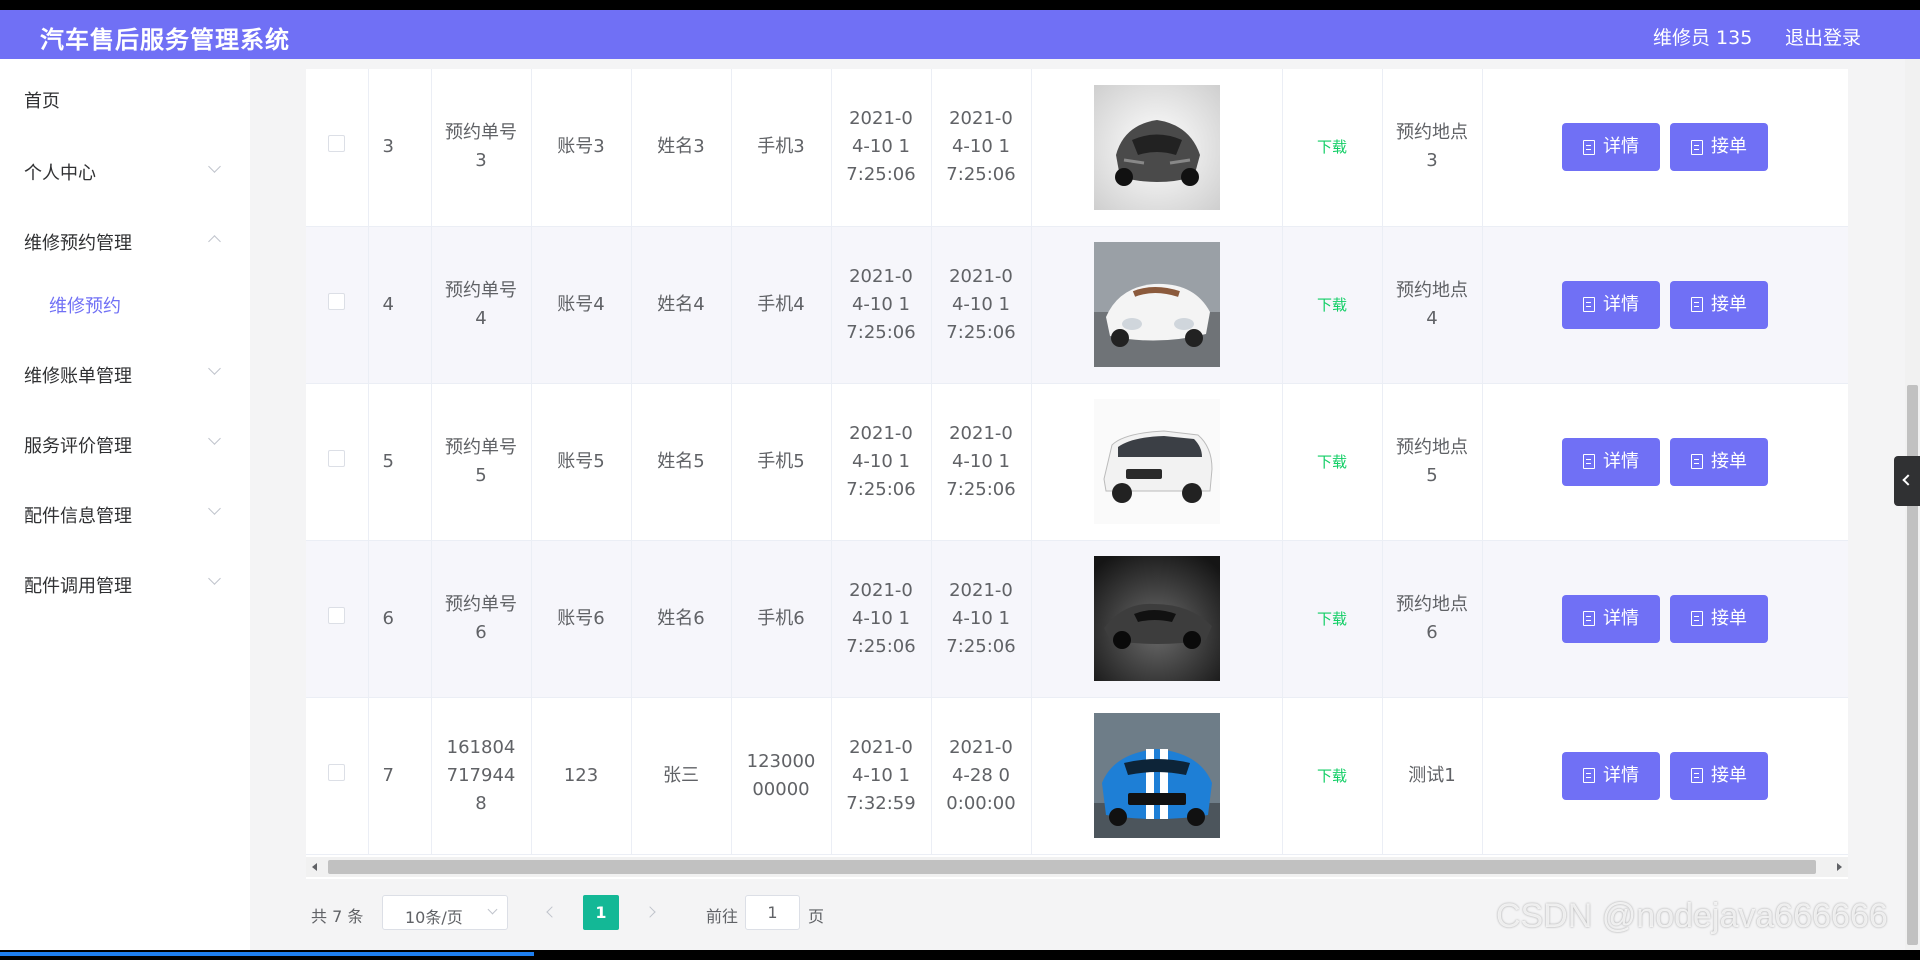 This screenshot has height=960, width=1920. I want to click on scrollbar-thumb, so click(1072, 867).